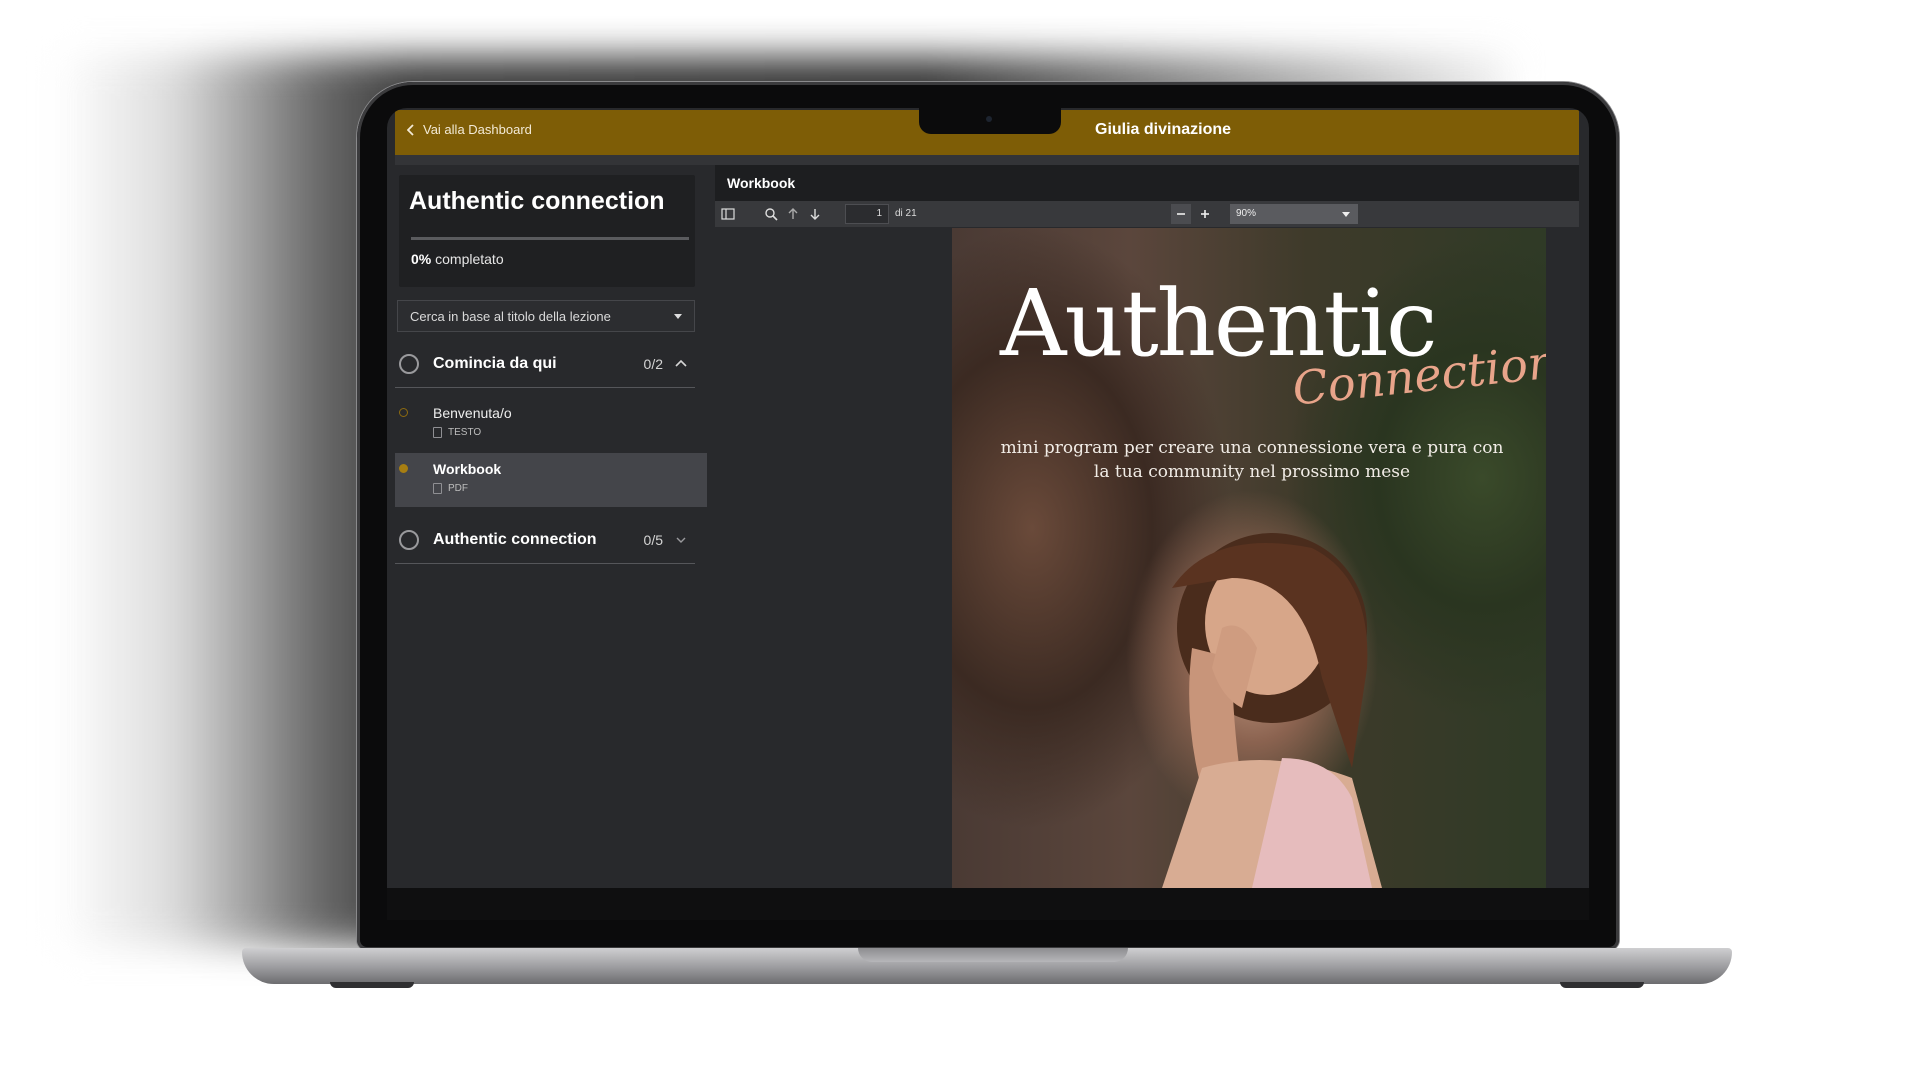 The width and height of the screenshot is (1920, 1080). Describe the element at coordinates (993, 955) in the screenshot. I see `laptop-base-notch` at that location.